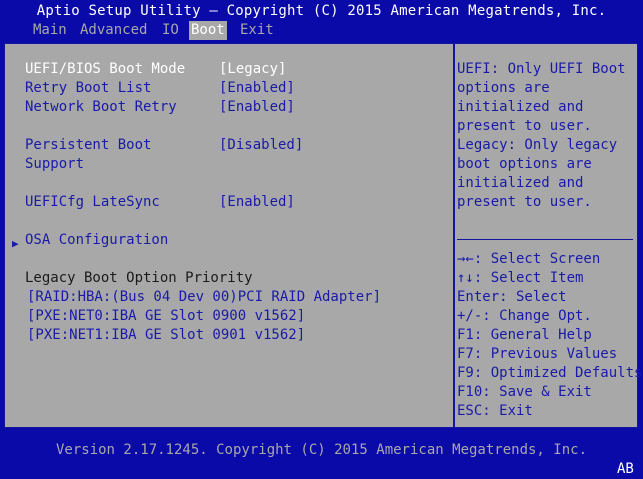 This screenshot has width=643, height=479. Describe the element at coordinates (537, 145) in the screenshot. I see `help-line: Legacy: Only legacy` at that location.